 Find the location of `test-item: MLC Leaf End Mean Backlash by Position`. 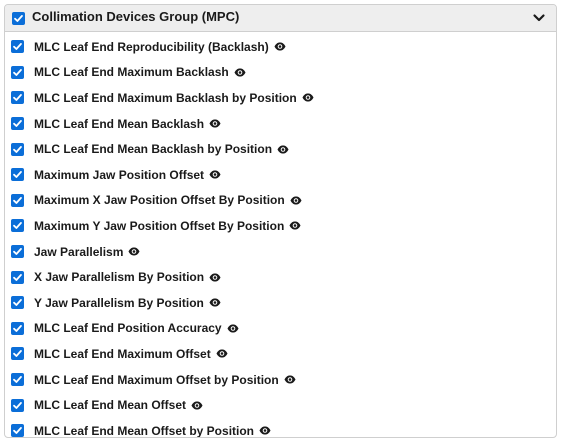

test-item: MLC Leaf End Mean Backlash by Position is located at coordinates (280, 149).